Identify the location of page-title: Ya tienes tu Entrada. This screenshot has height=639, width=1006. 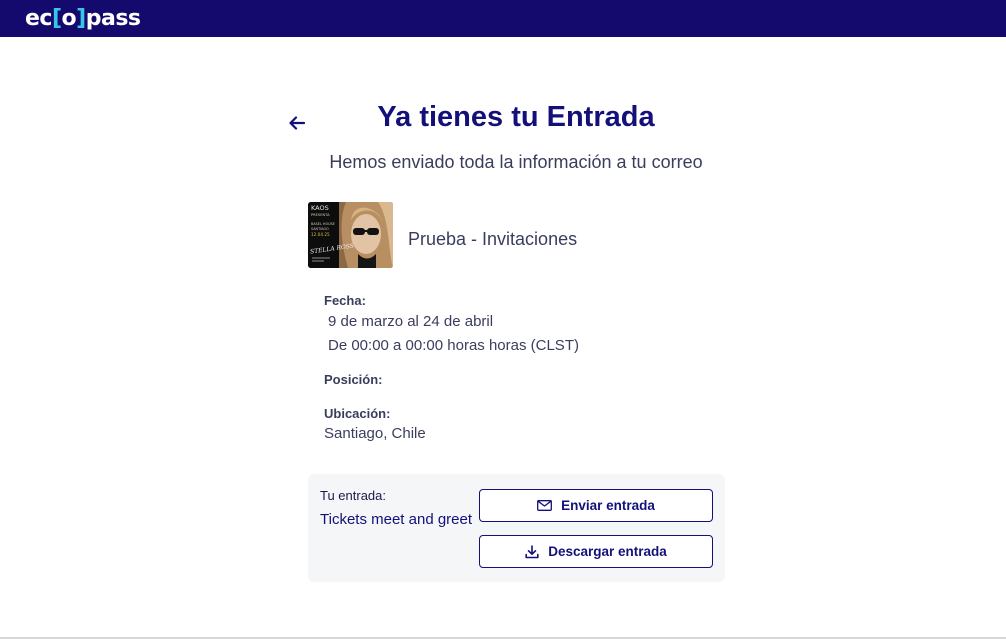
(516, 117).